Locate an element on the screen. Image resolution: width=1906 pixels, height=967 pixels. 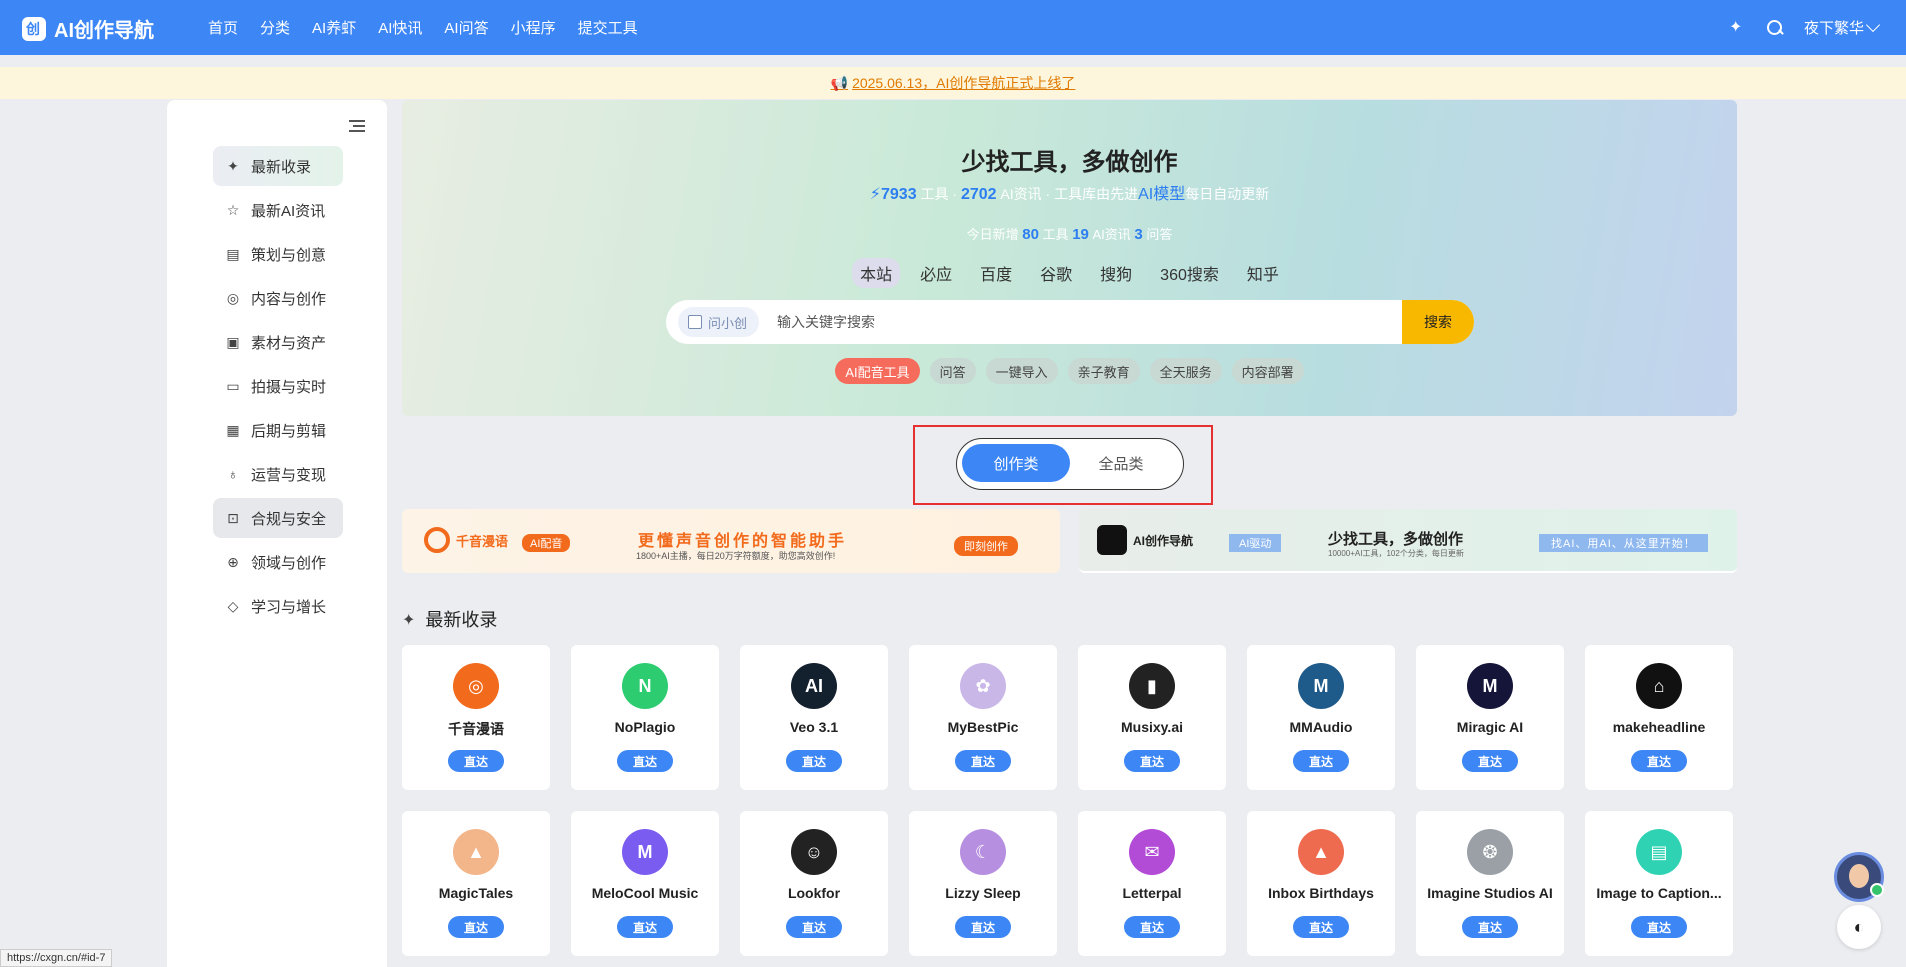
assistant-avatar is located at coordinates (1859, 877).